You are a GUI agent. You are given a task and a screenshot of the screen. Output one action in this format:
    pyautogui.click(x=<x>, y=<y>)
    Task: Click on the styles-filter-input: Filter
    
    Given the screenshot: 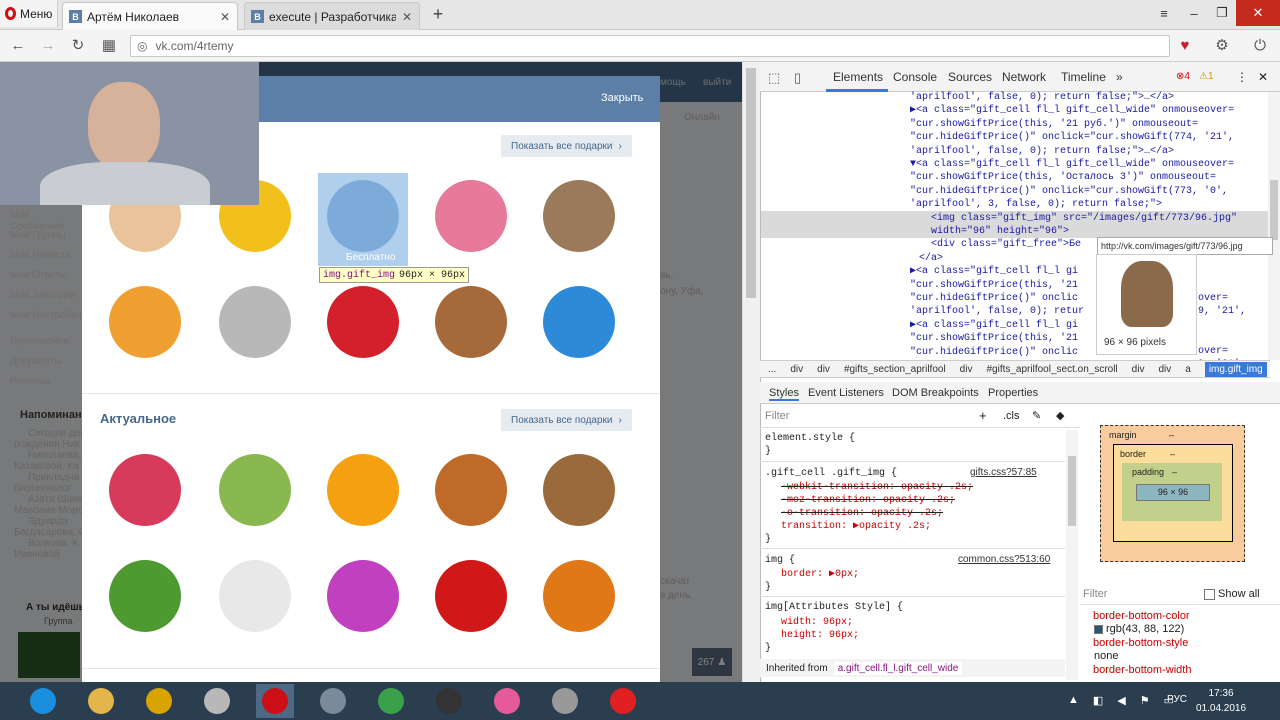 What is the action you would take?
    pyautogui.click(x=777, y=416)
    